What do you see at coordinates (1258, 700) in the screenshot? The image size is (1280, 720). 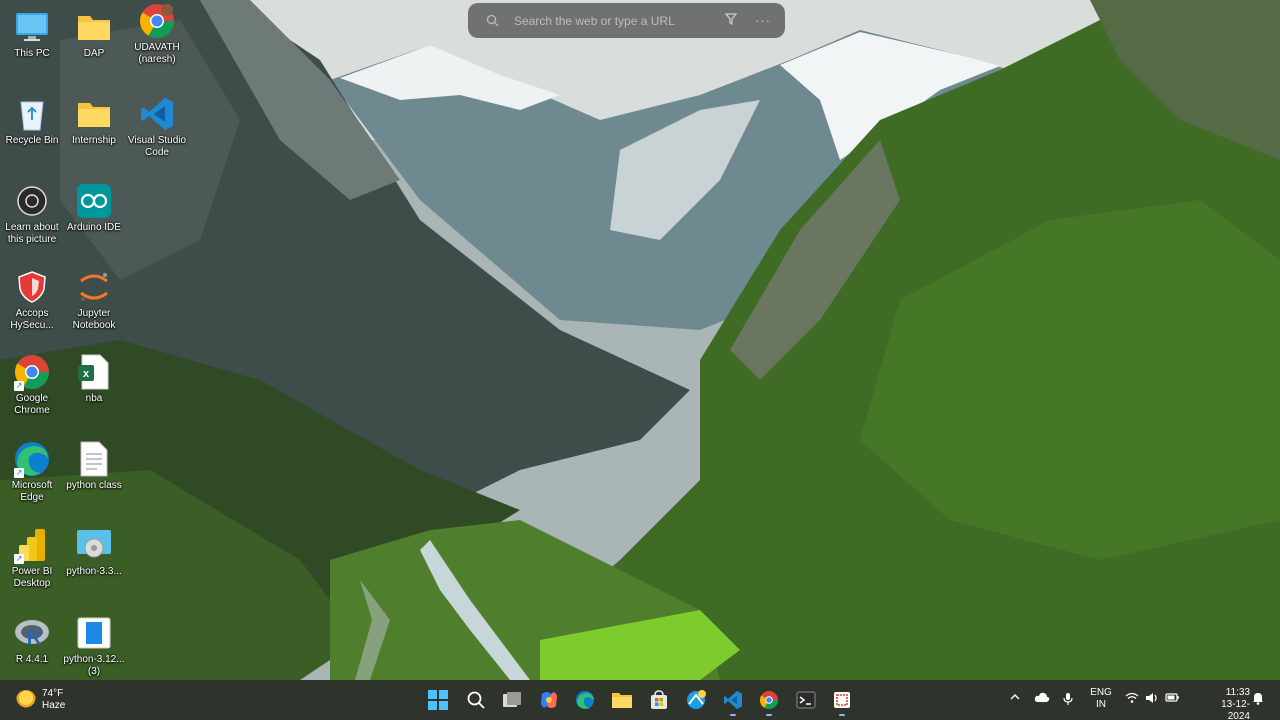 I see `notifications-button` at bounding box center [1258, 700].